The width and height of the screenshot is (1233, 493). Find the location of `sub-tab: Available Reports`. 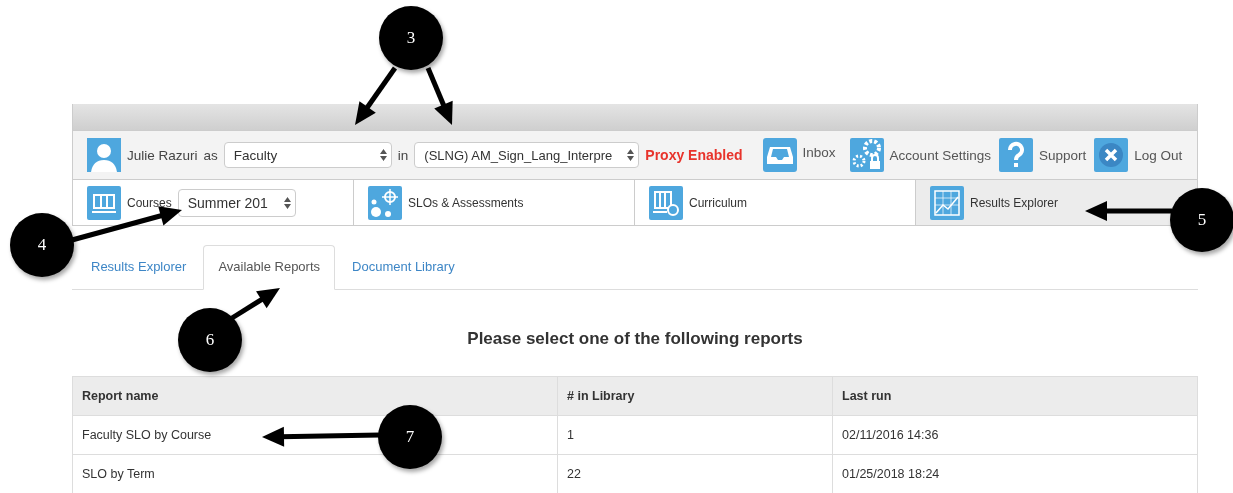

sub-tab: Available Reports is located at coordinates (269, 267).